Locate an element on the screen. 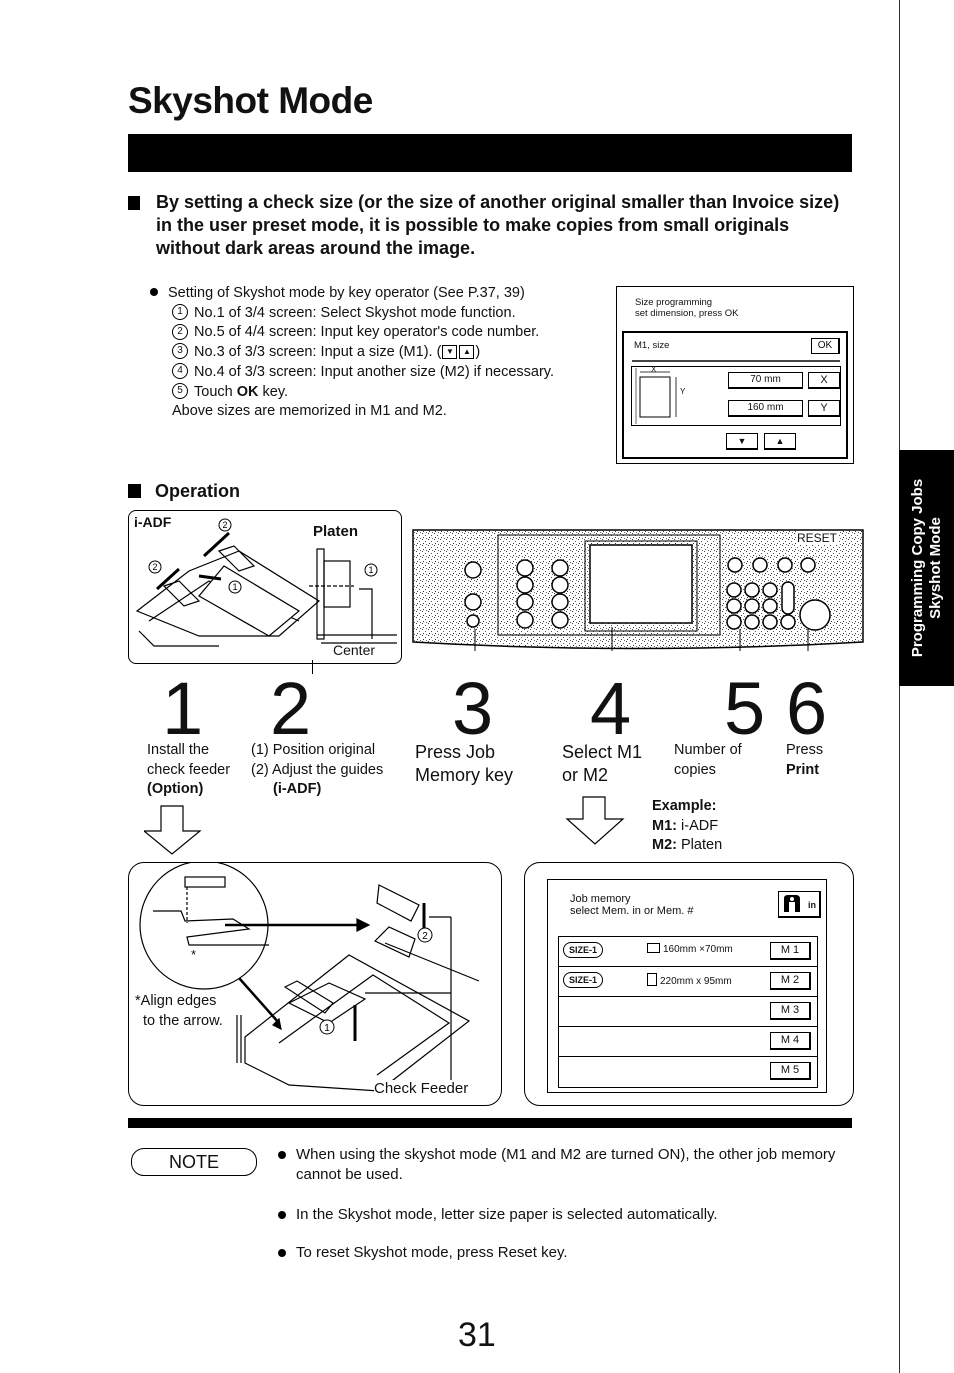 Image resolution: width=954 pixels, height=1373 pixels. memory-row: SIZE-1 220mm x 95mm M 2 is located at coordinates (688, 982).